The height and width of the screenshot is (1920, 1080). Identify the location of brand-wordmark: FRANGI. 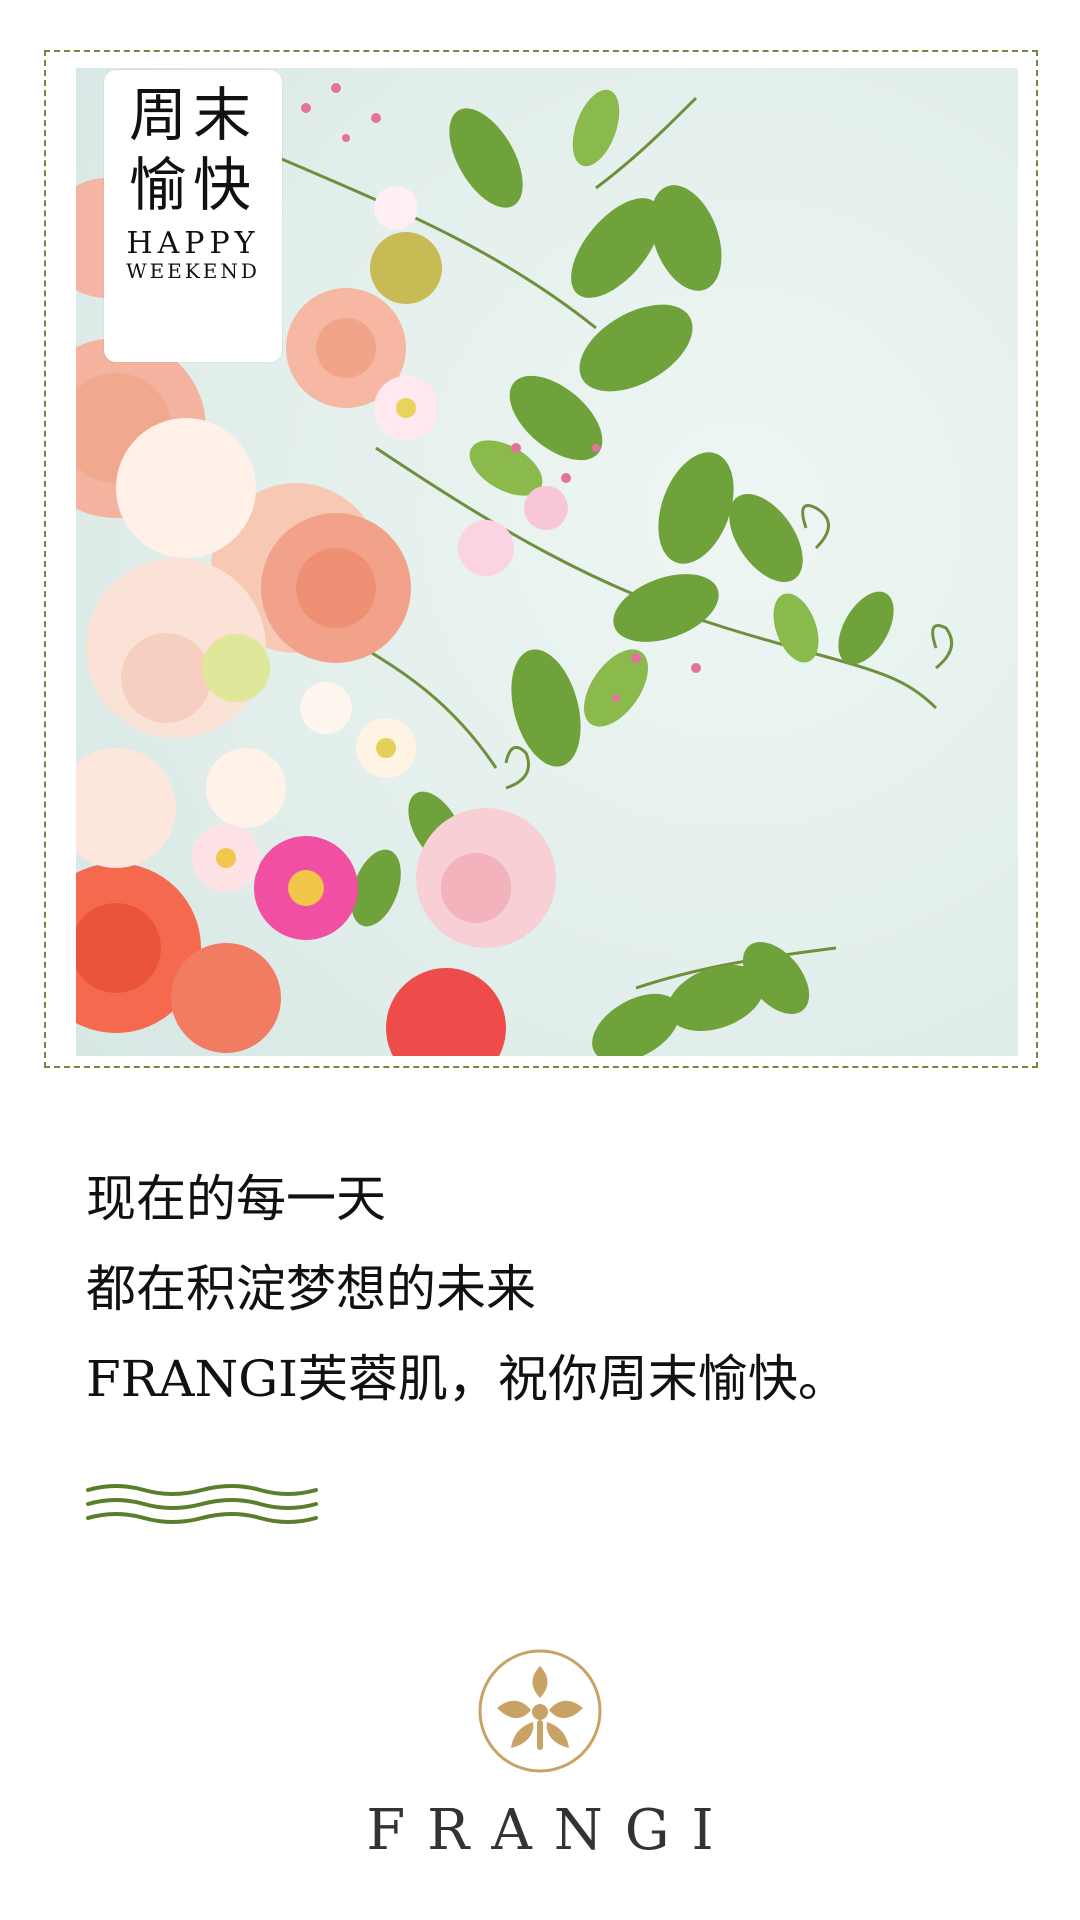
(551, 1830).